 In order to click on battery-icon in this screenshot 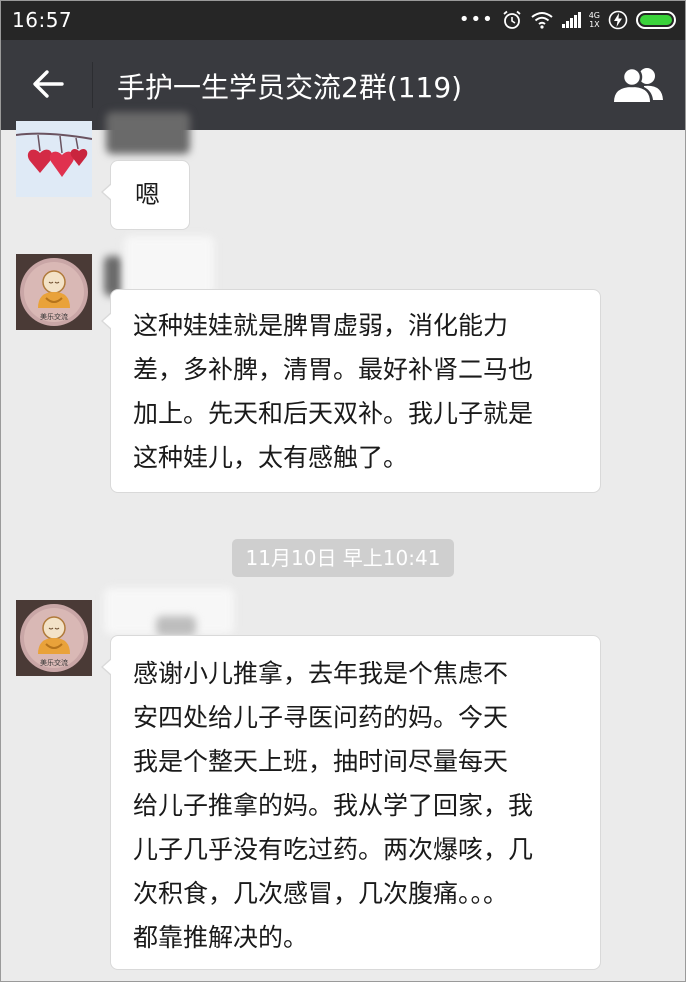, I will do `click(656, 20)`.